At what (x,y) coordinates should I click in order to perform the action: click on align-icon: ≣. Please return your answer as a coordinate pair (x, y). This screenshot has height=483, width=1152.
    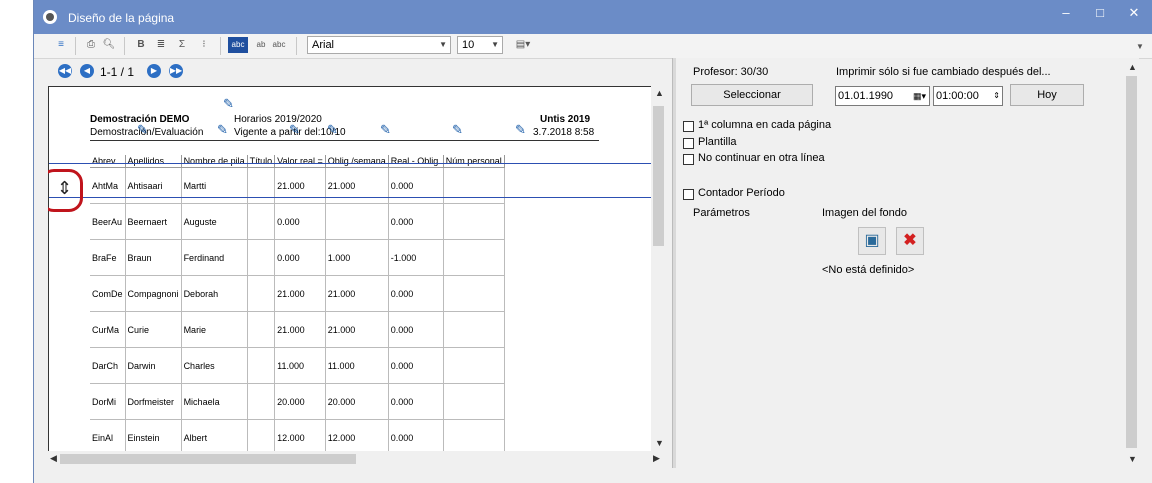
    Looking at the image, I should click on (161, 45).